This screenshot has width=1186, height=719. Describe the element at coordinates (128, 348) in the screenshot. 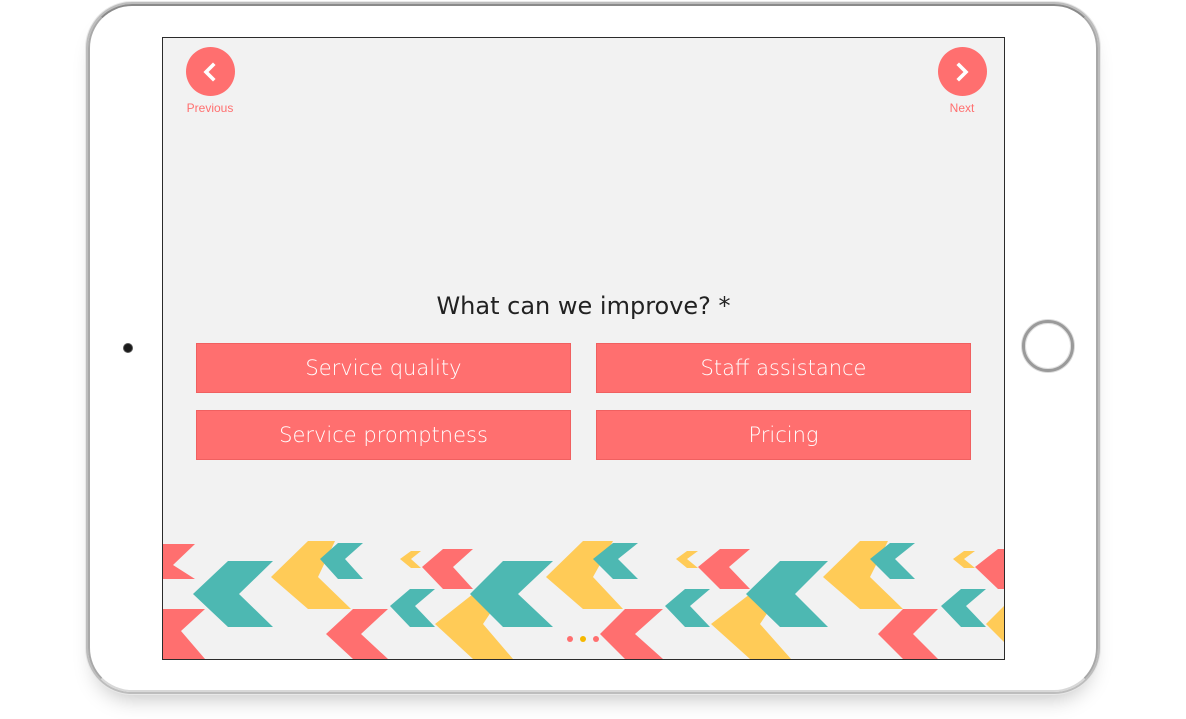

I see `camera-icon` at that location.